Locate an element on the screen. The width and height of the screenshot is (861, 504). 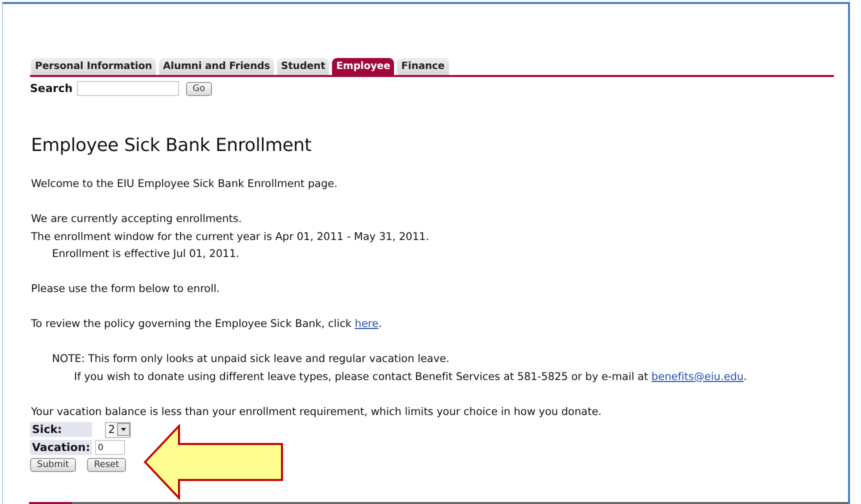
body-text: The enrollment window for the current year is Apr 01, 2011 - May 31, 2011. is located at coordinates (230, 237).